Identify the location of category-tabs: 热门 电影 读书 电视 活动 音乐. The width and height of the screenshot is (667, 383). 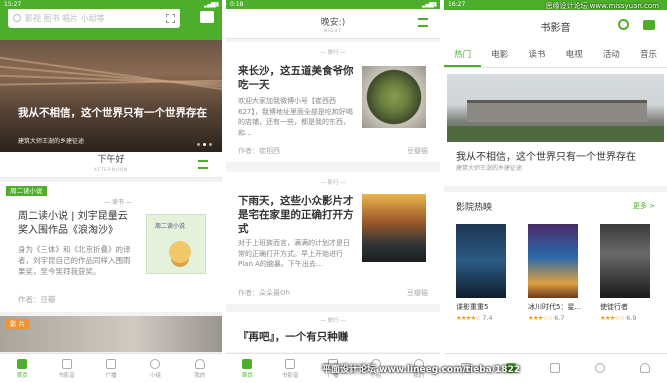
(555, 56).